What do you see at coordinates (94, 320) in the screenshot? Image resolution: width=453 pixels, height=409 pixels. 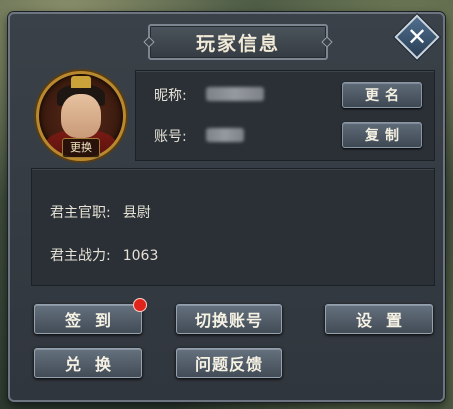 I see `checkin-label: 签到` at bounding box center [94, 320].